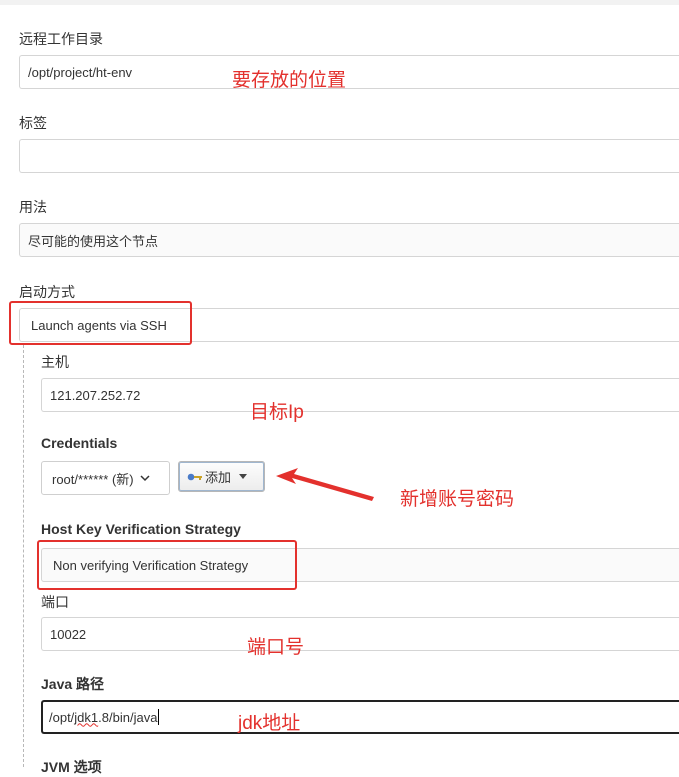 The width and height of the screenshot is (679, 777). What do you see at coordinates (269, 723) in the screenshot?
I see `annotation-jdk-addr: jdk地址` at bounding box center [269, 723].